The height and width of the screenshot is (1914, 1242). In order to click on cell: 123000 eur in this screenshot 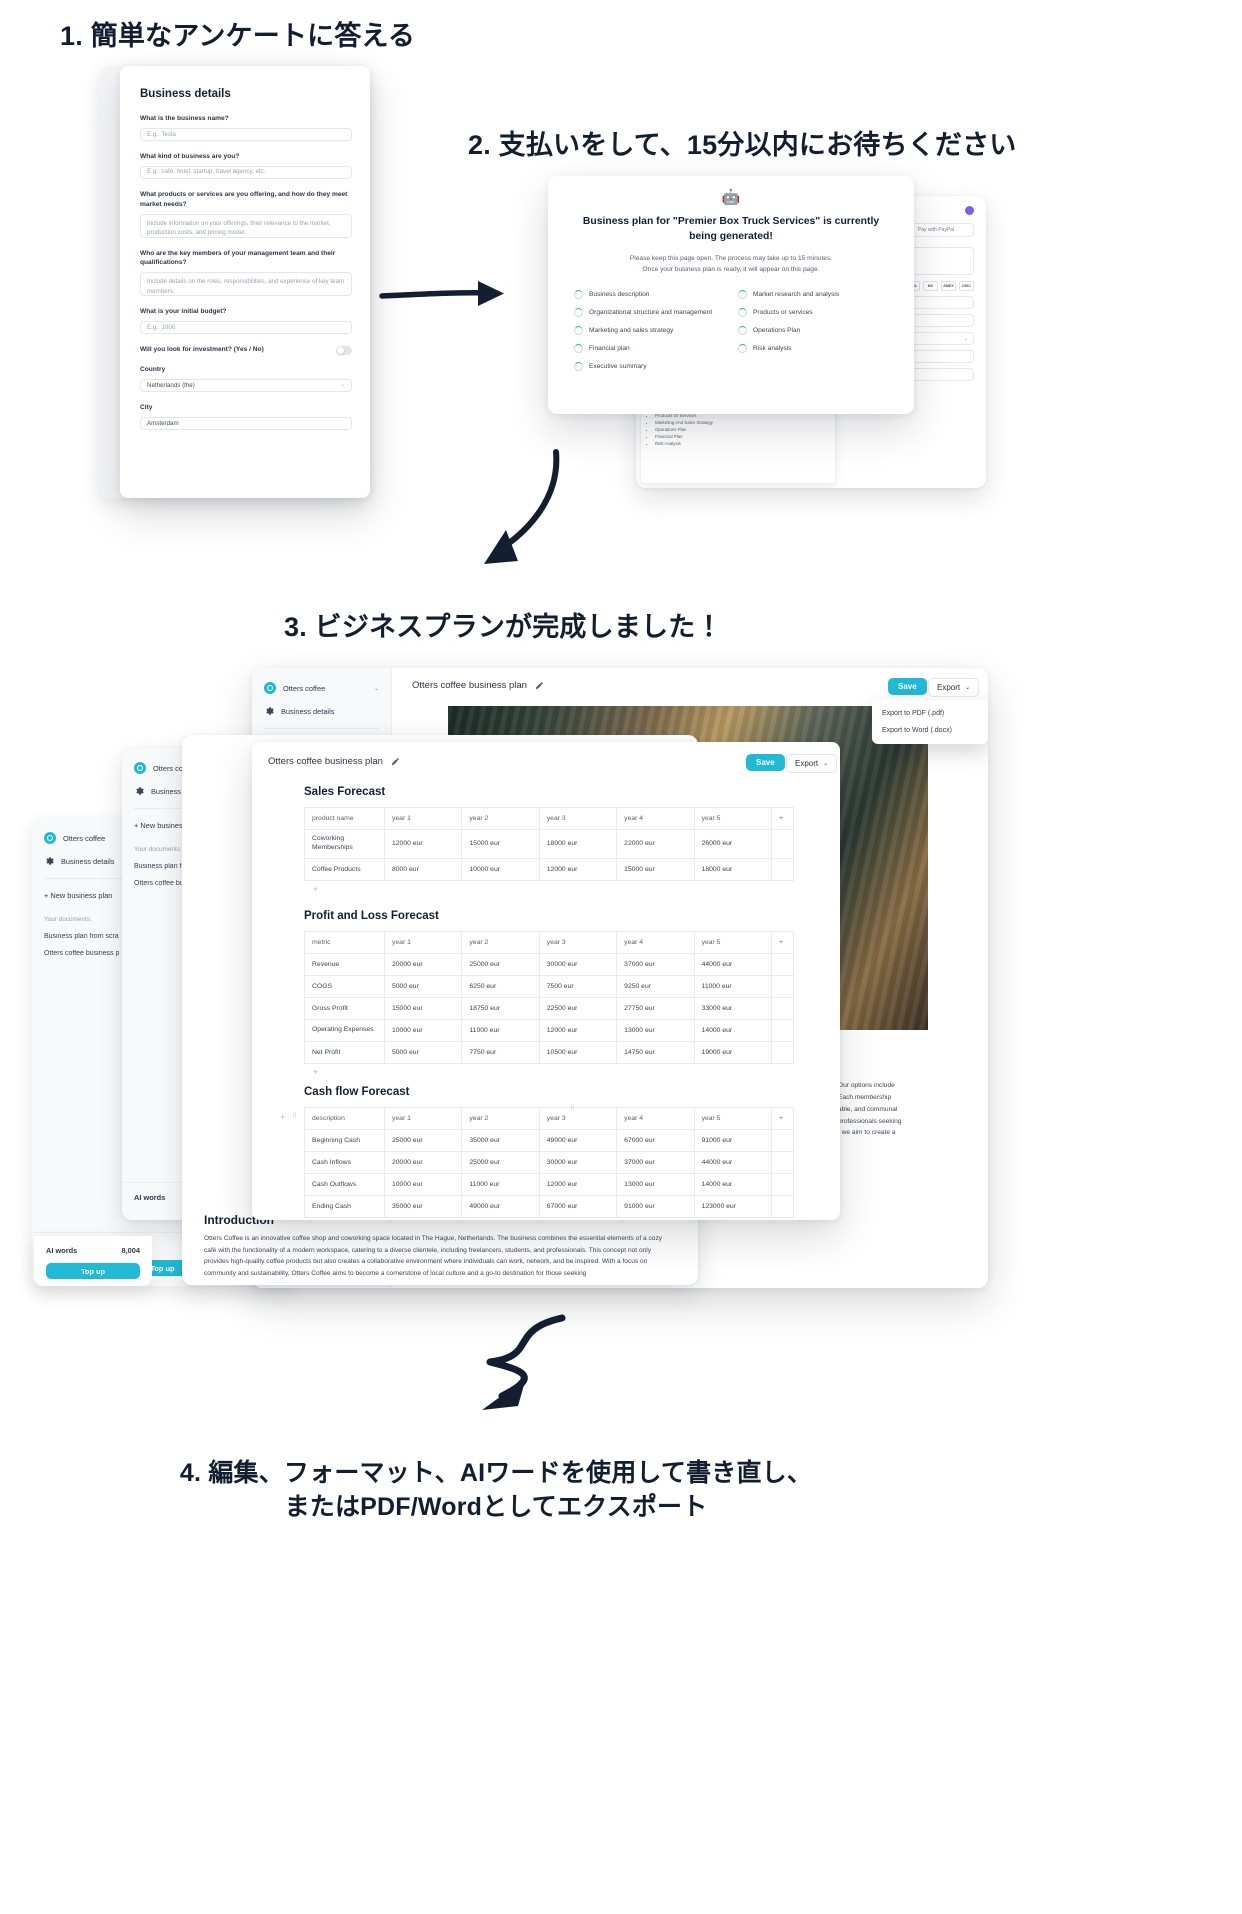, I will do `click(733, 1206)`.